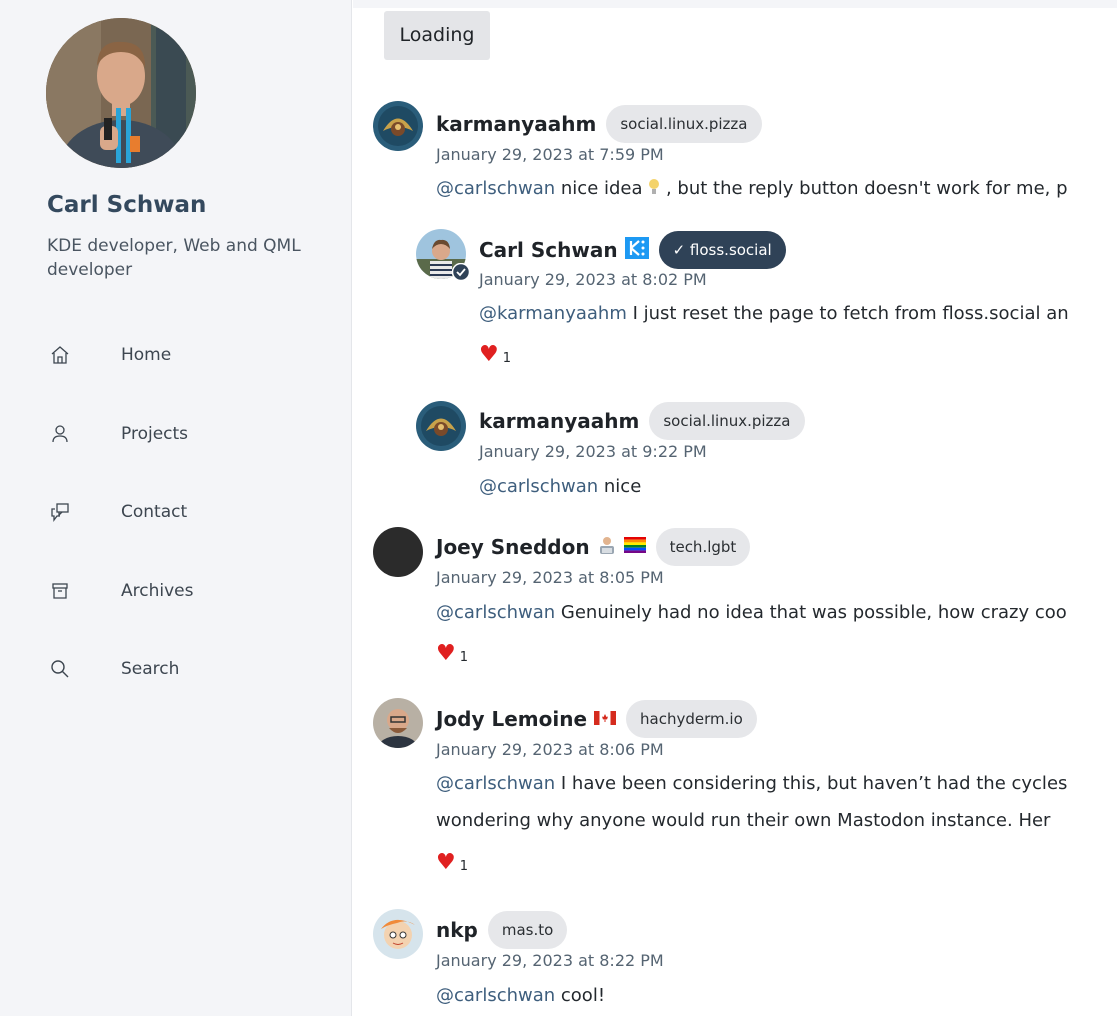  Describe the element at coordinates (735, 4) in the screenshot. I see `top-strip` at that location.